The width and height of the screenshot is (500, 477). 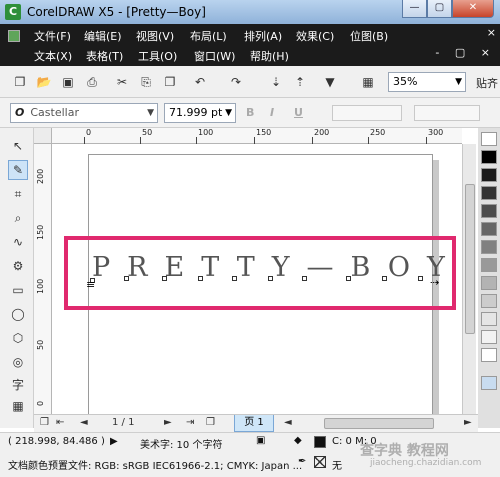 I want to click on shape-tool-icon: ✎, so click(x=18, y=170).